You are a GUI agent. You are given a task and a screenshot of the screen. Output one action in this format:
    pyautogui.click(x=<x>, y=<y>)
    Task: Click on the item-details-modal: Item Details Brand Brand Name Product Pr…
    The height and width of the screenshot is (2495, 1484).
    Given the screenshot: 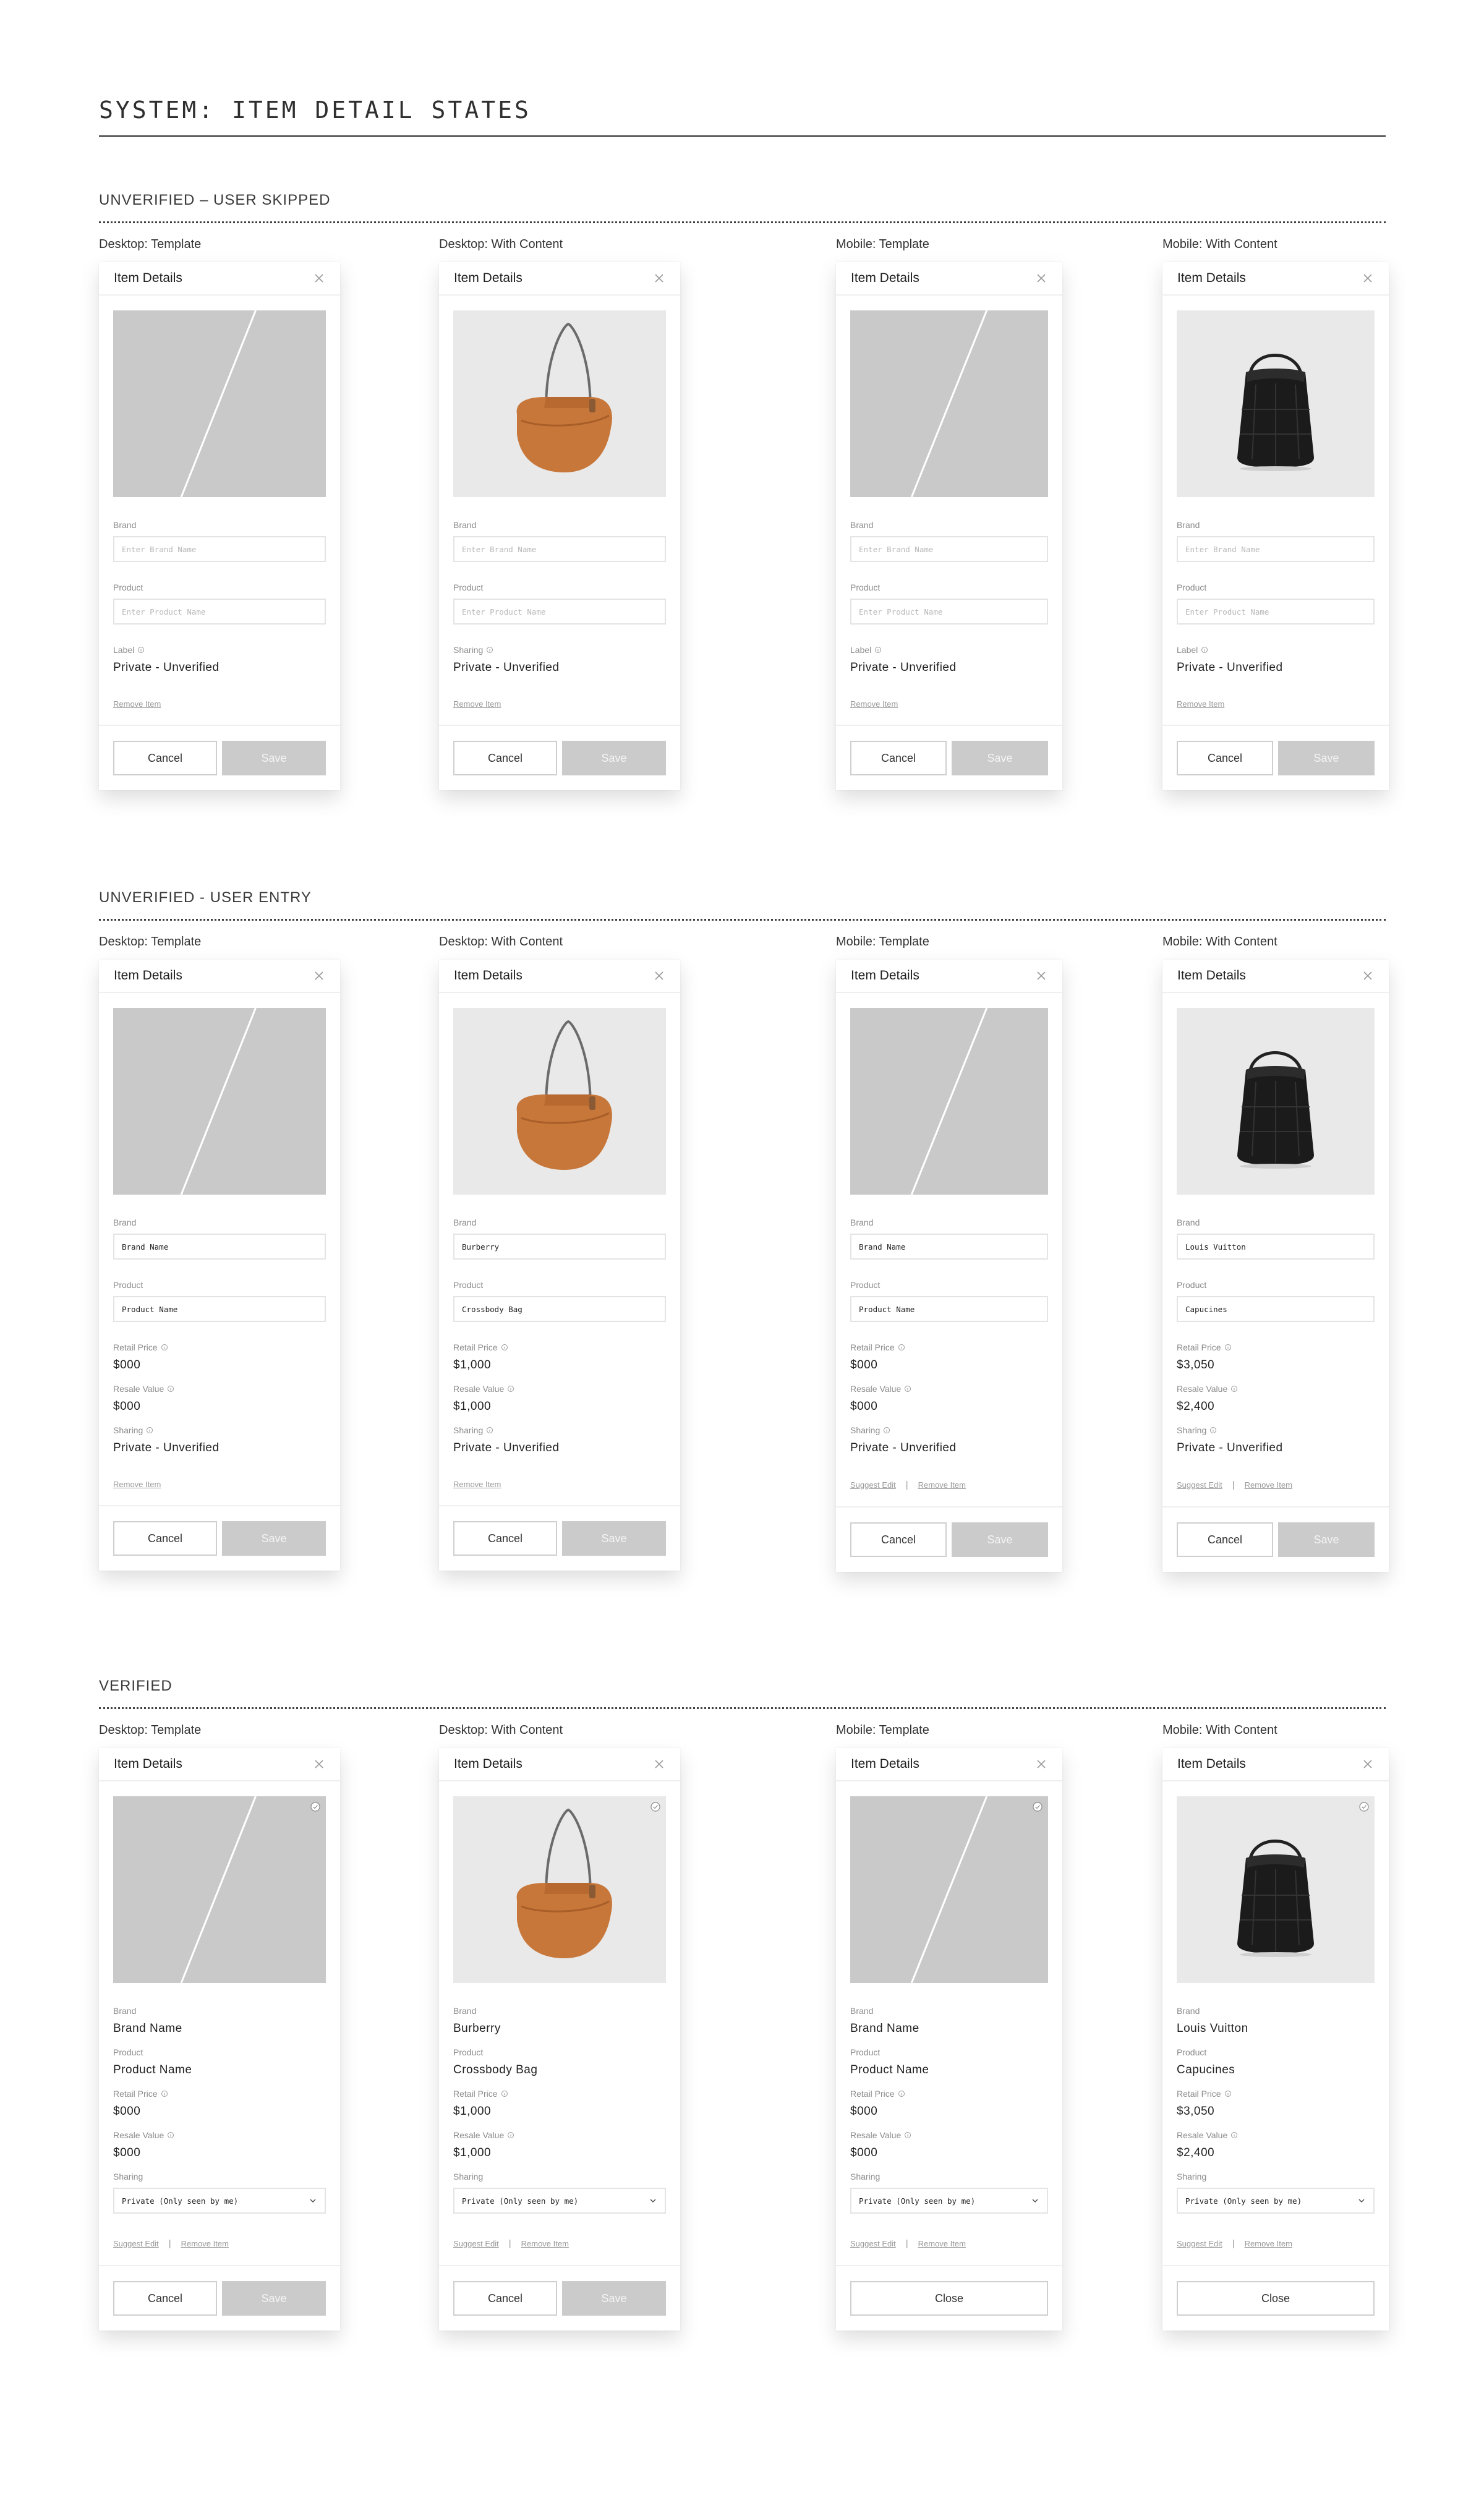 What is the action you would take?
    pyautogui.click(x=949, y=2039)
    